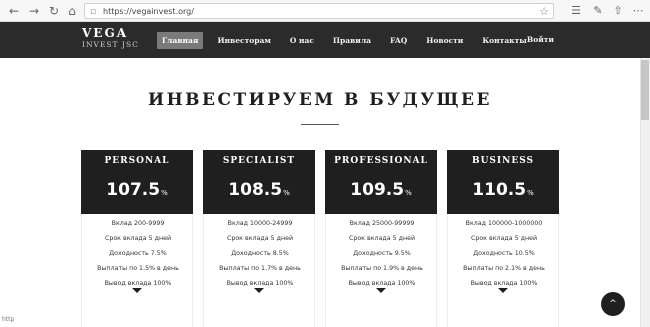 The width and height of the screenshot is (650, 327). Describe the element at coordinates (133, 190) in the screenshot. I see `plan-rate-value: 107.5` at that location.